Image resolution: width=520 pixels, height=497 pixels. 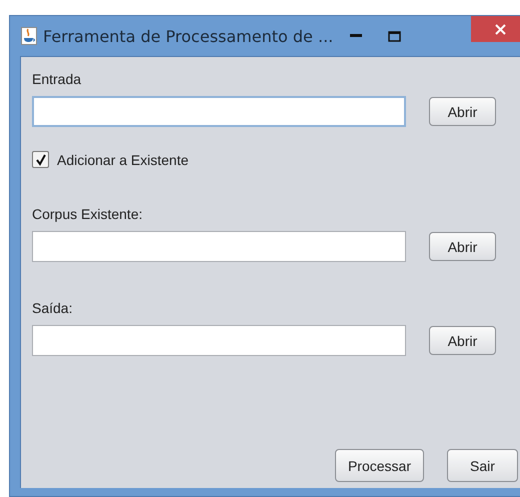 I want to click on action-button: Processar, so click(x=379, y=465).